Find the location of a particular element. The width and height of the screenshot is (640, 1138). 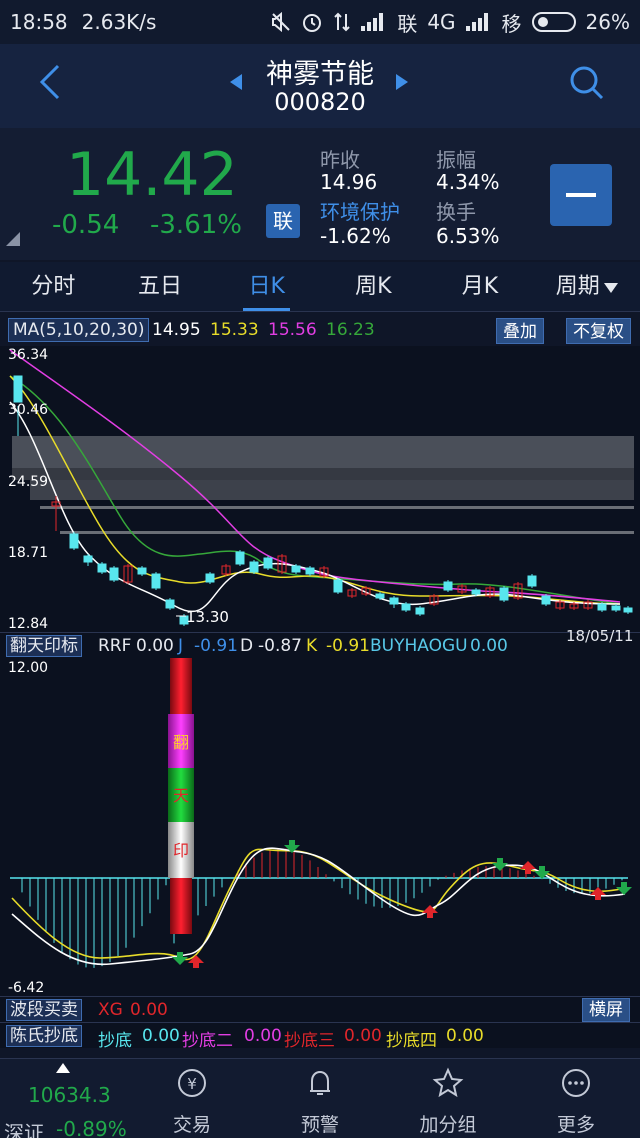

nav-add-group-label: 加分组 is located at coordinates (448, 1125).